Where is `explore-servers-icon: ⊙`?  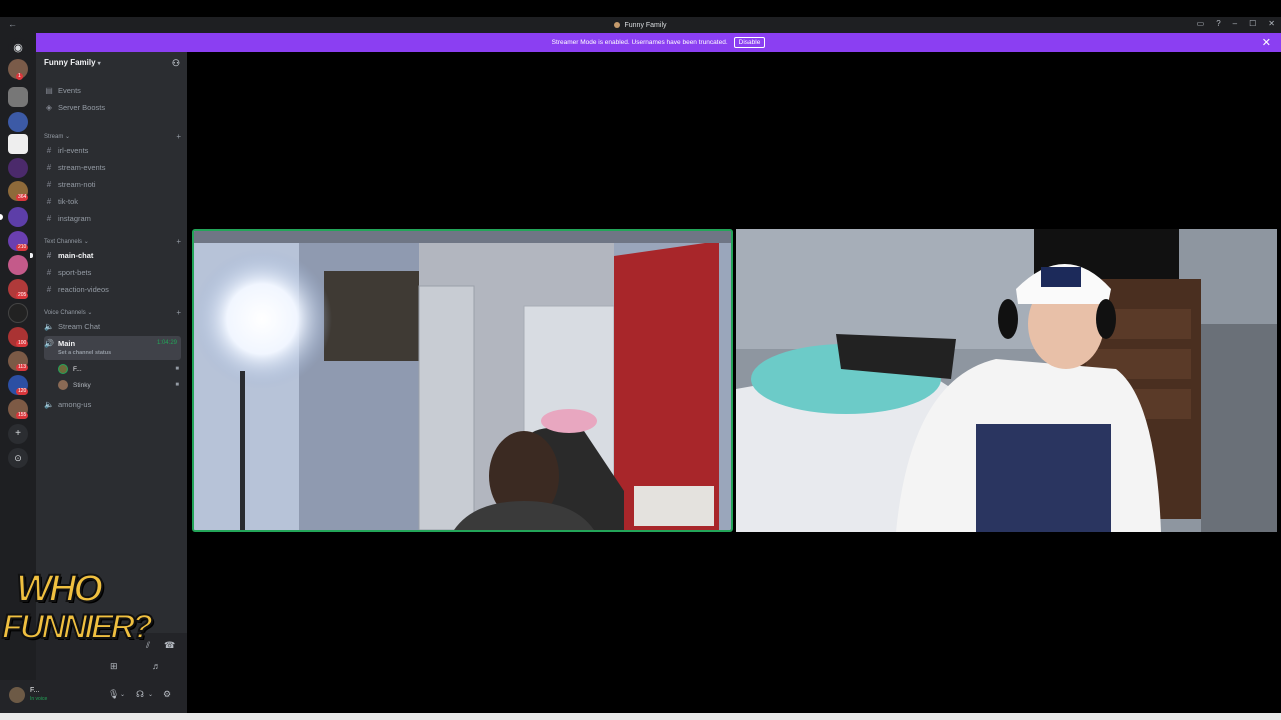
explore-servers-icon: ⊙ is located at coordinates (18, 458).